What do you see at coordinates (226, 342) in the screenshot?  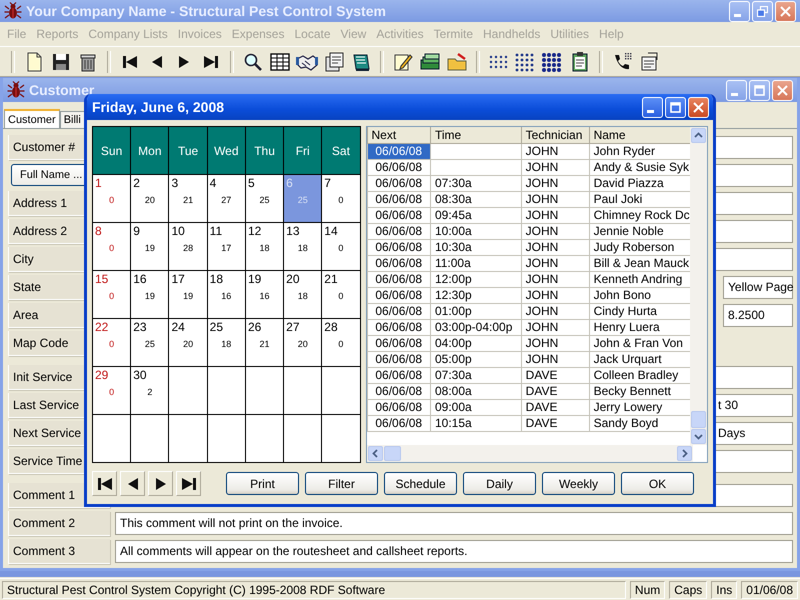 I see `day-cell: 25 18` at bounding box center [226, 342].